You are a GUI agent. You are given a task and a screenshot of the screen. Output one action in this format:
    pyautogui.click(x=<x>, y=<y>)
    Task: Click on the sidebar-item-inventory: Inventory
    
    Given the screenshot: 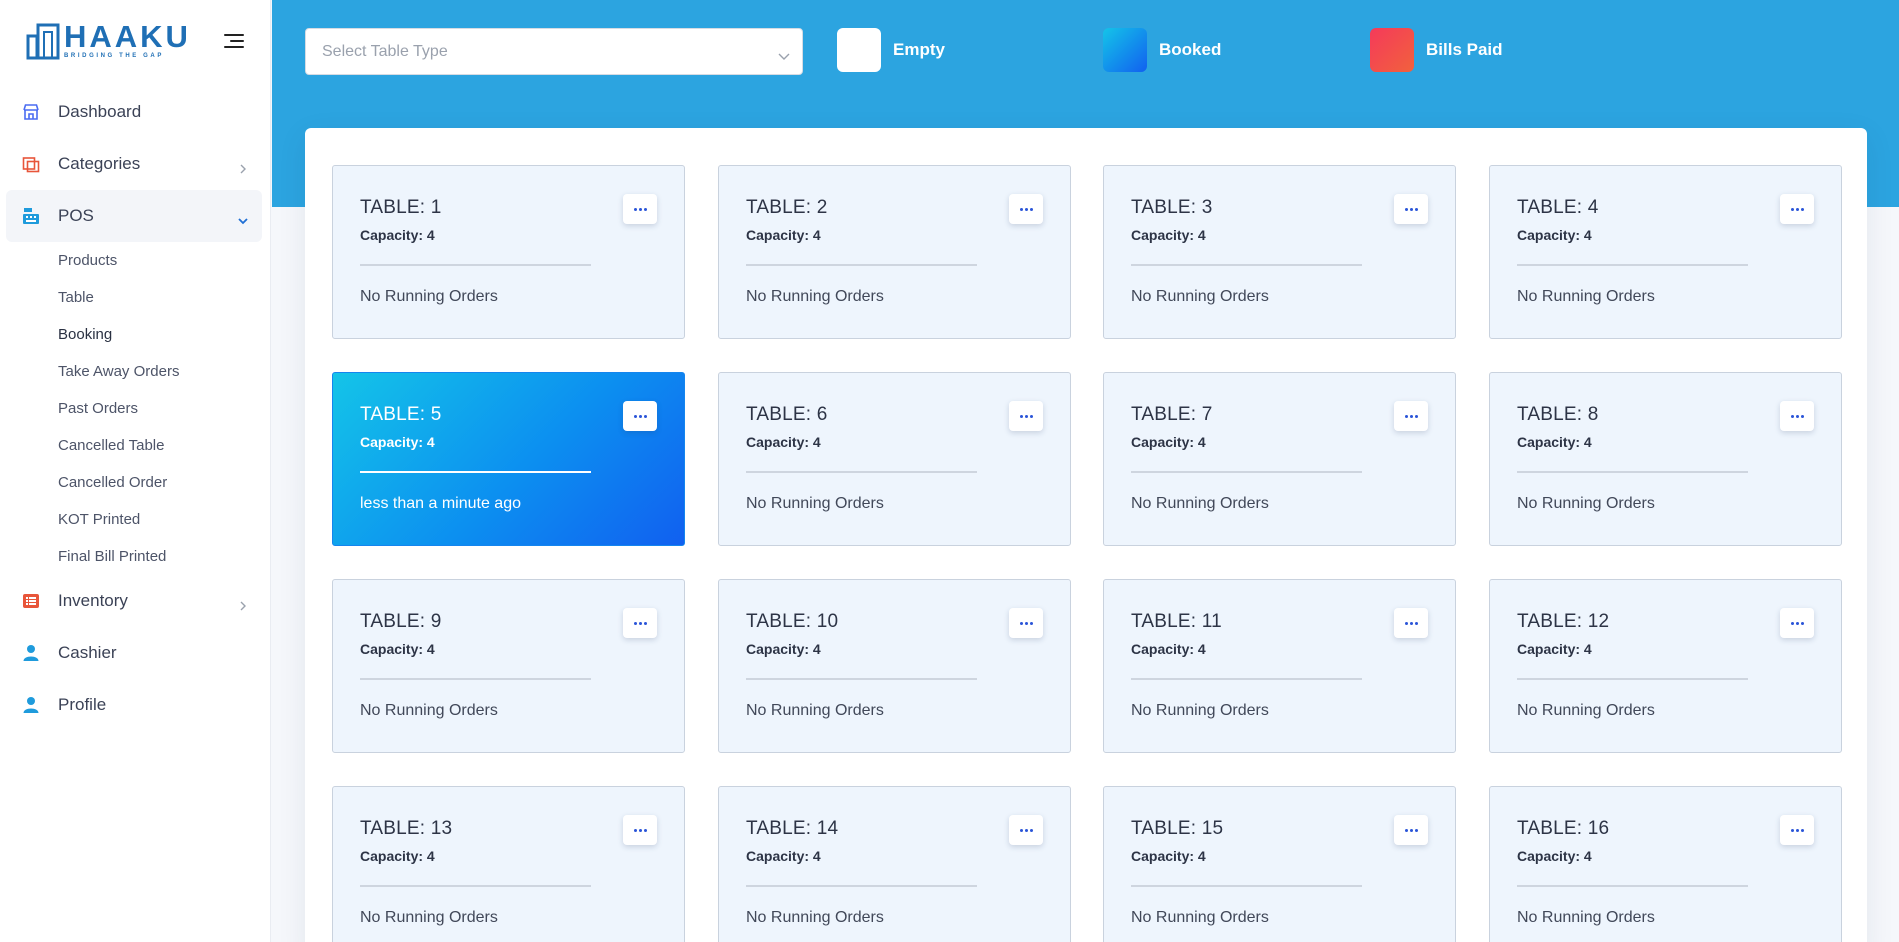 What is the action you would take?
    pyautogui.click(x=134, y=601)
    